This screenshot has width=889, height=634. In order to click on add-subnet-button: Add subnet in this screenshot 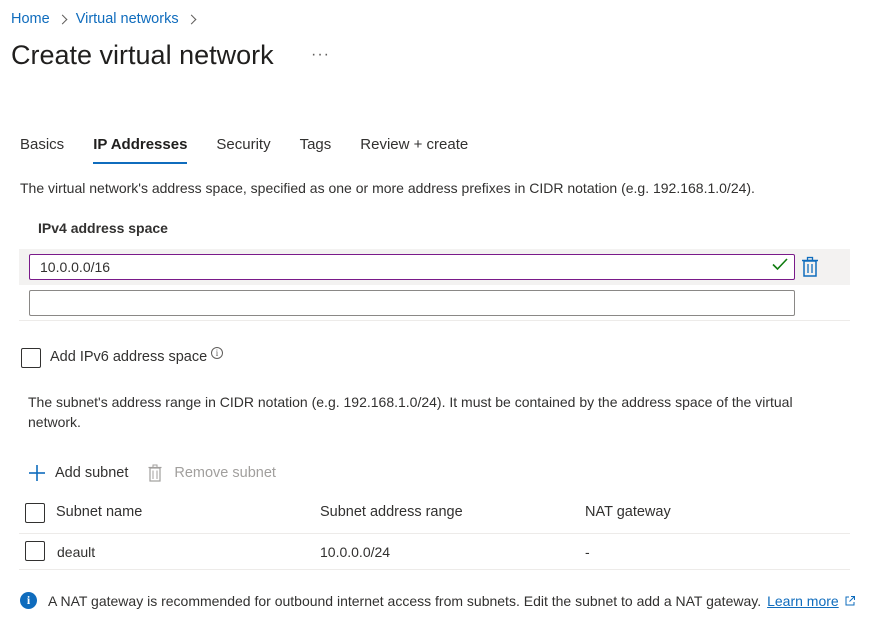, I will do `click(78, 473)`.